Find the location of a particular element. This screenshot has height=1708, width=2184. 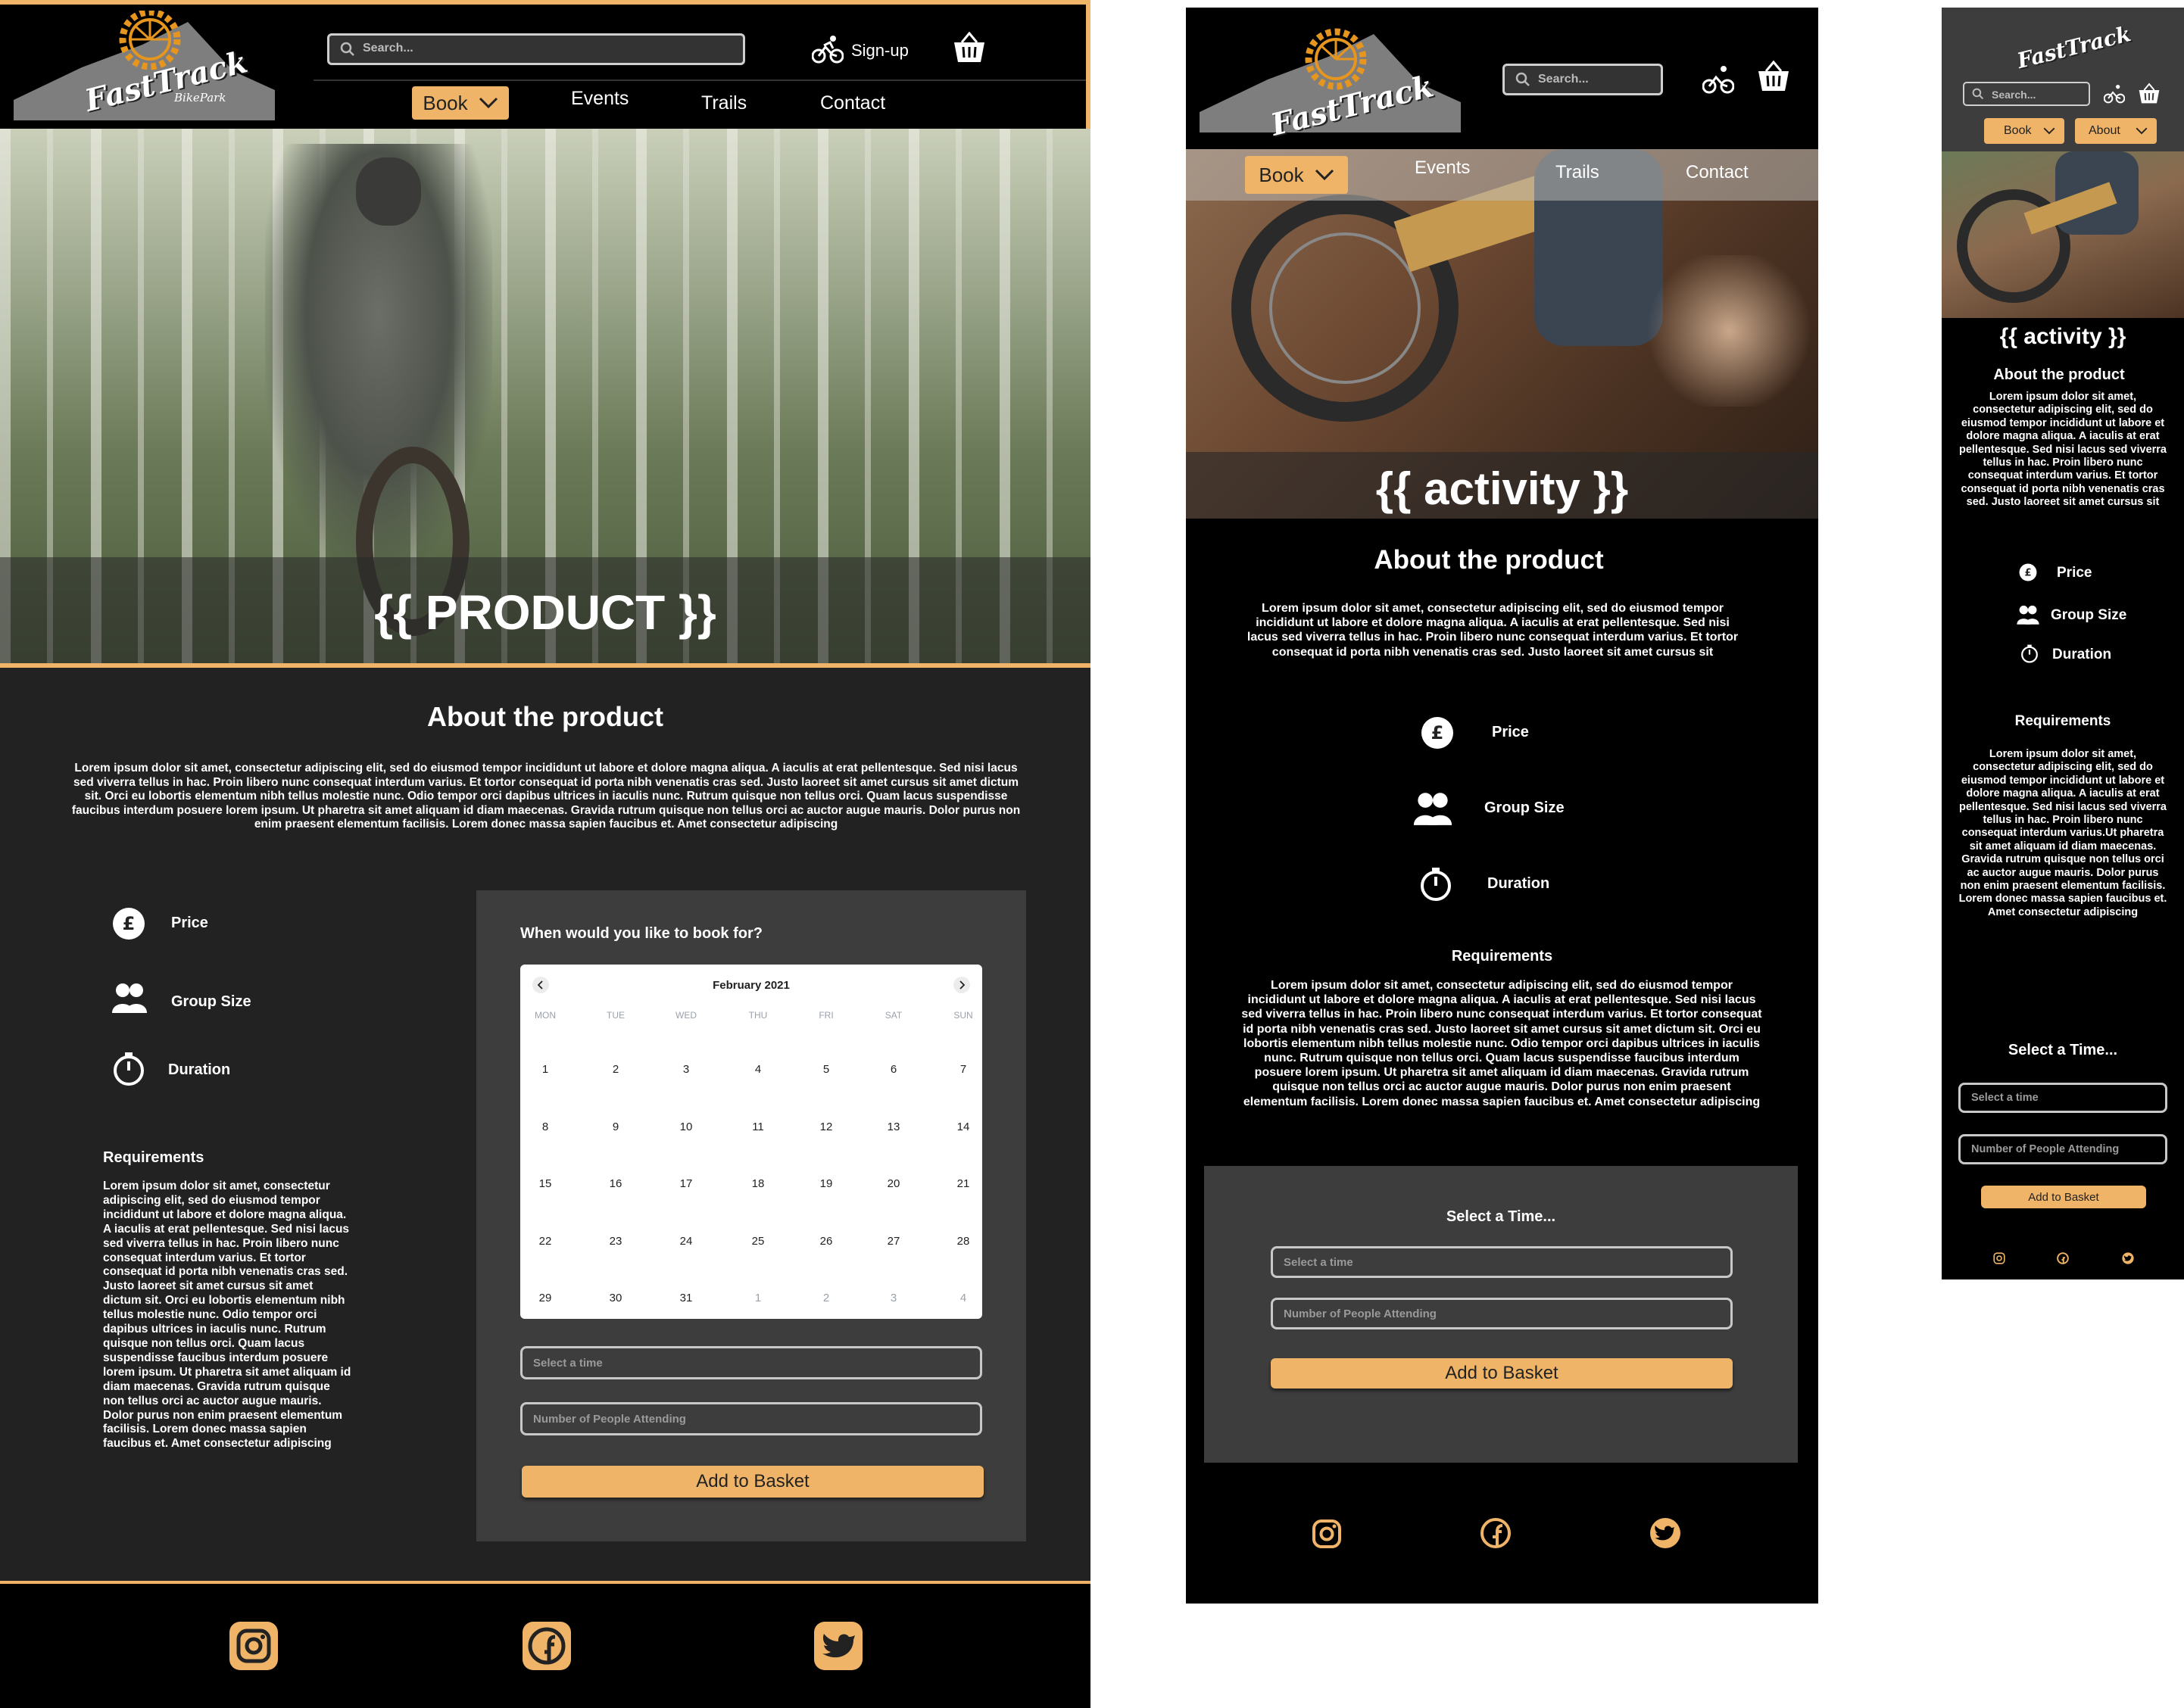

mobile-add-to-basket: Add to Basket is located at coordinates (2063, 1197).